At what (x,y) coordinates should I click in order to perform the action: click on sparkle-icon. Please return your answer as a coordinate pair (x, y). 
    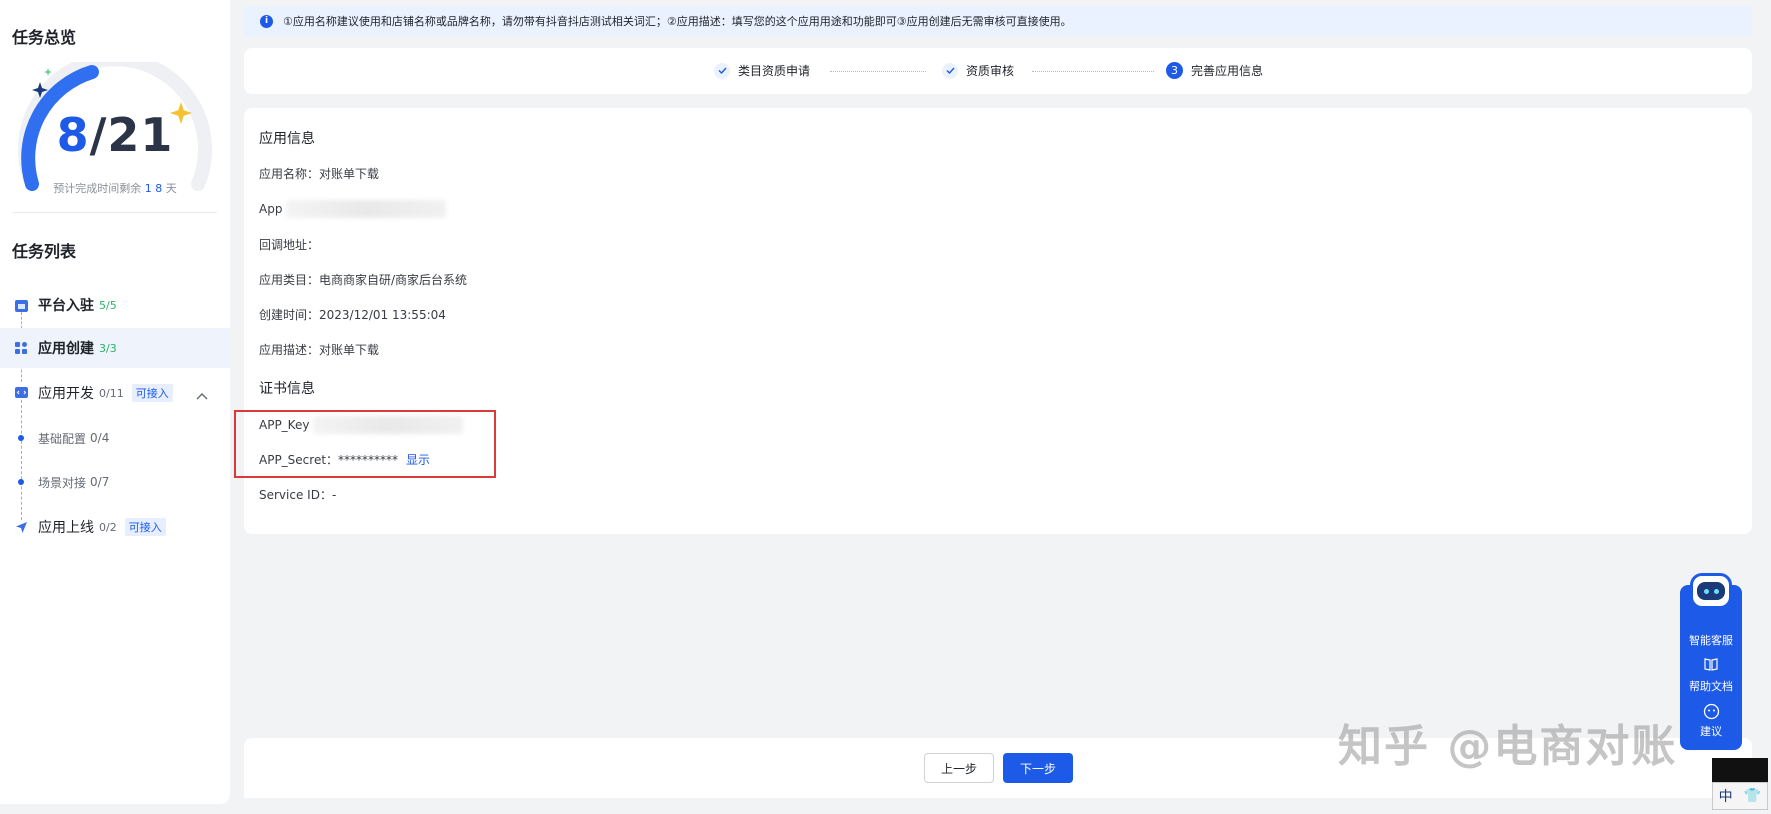
    Looking at the image, I should click on (40, 90).